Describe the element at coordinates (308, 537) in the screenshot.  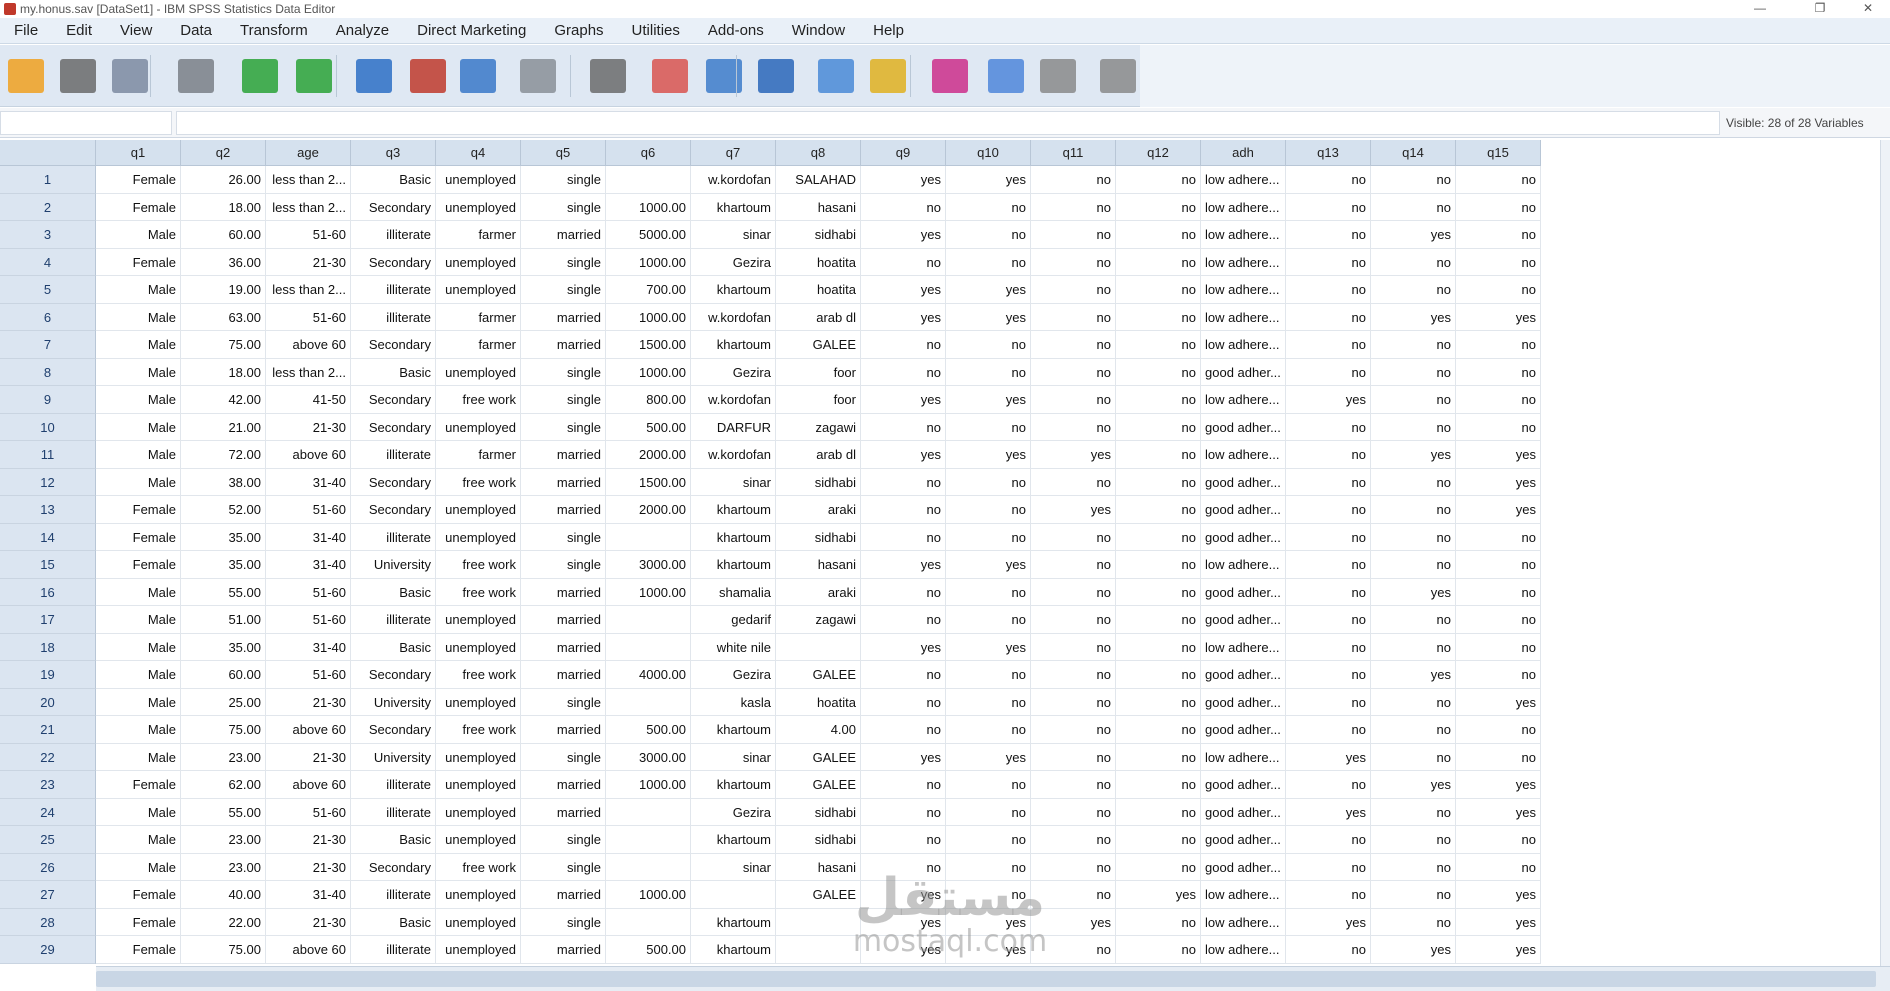
I see `cell-age: 31-40` at that location.